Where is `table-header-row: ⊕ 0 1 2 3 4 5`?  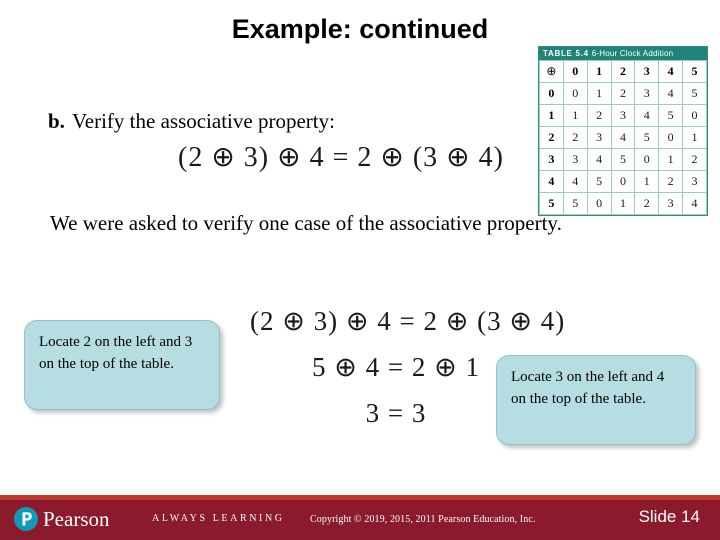 table-header-row: ⊕ 0 1 2 3 4 5 is located at coordinates (623, 71).